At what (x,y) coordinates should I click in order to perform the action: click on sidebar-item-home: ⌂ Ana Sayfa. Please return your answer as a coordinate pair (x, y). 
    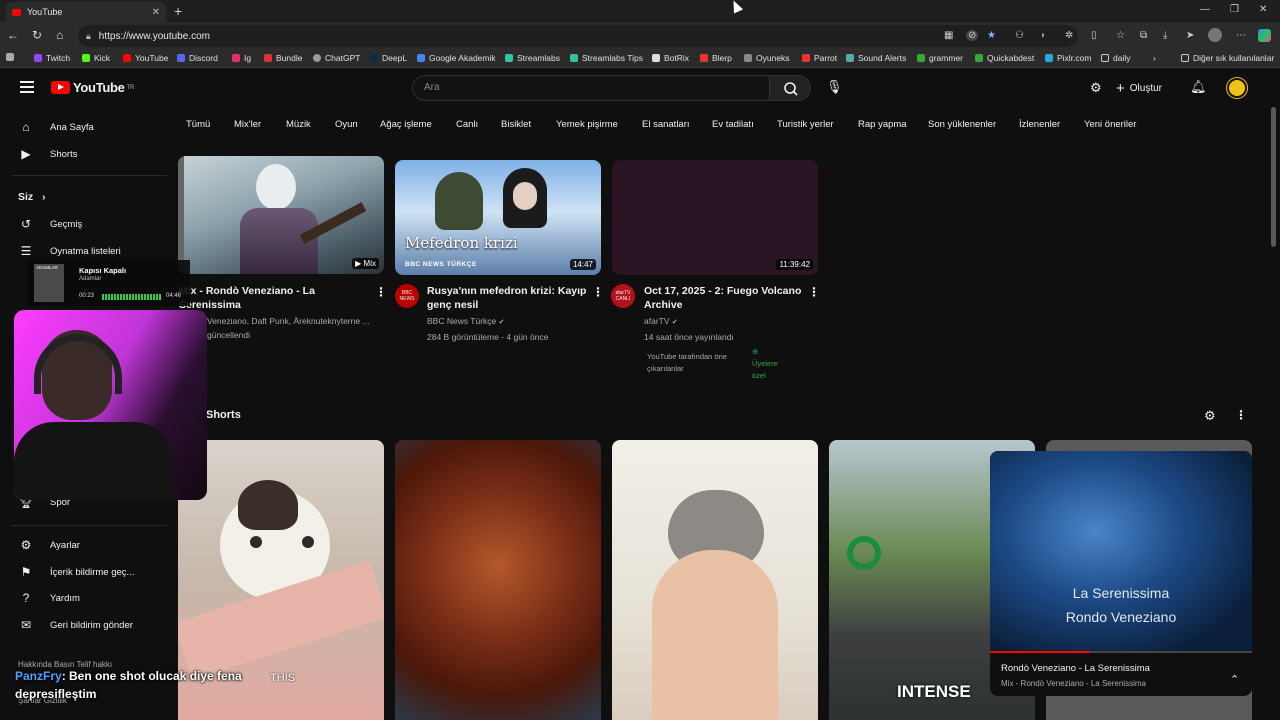
    Looking at the image, I should click on (55, 127).